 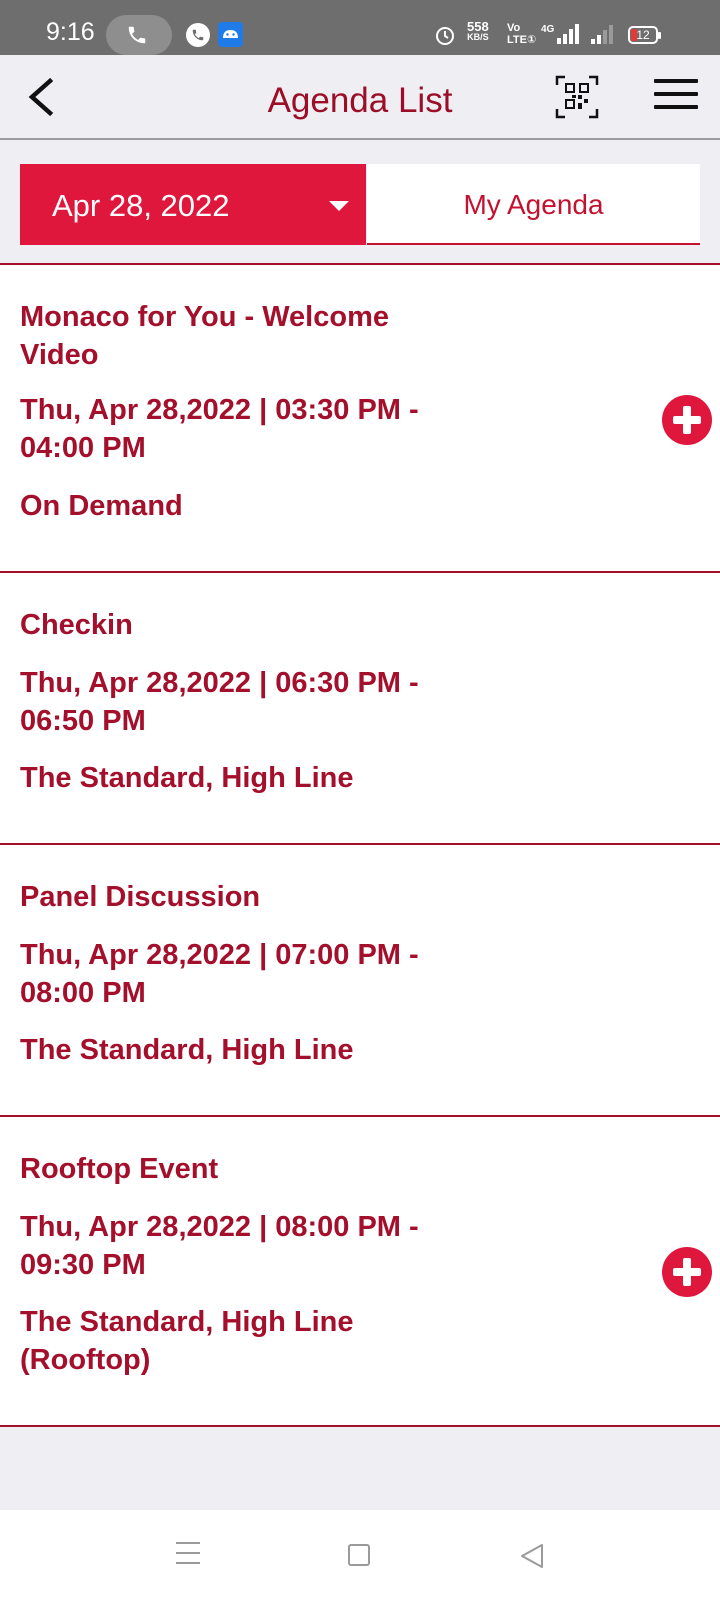 I want to click on volte-indicator: Vo LTE①, so click(x=521, y=34).